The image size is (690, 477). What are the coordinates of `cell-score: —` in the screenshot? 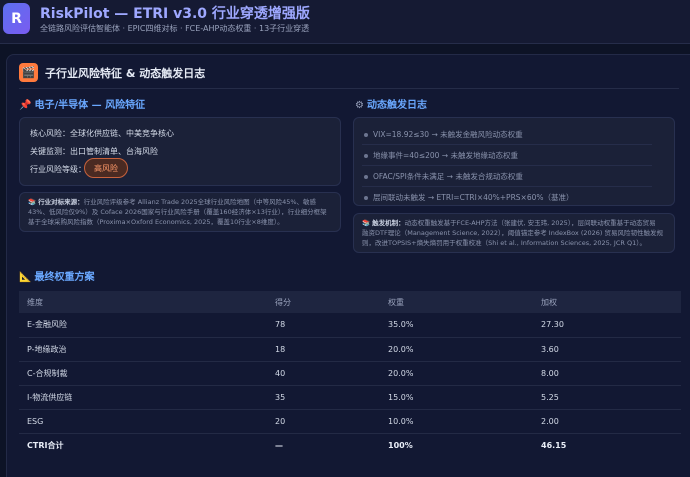 It's located at (279, 445).